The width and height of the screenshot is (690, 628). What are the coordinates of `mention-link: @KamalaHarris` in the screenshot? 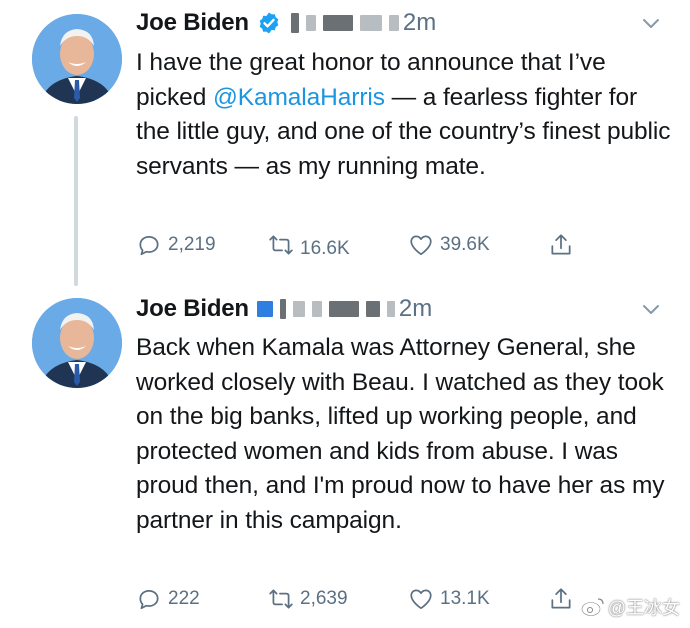 It's located at (299, 97).